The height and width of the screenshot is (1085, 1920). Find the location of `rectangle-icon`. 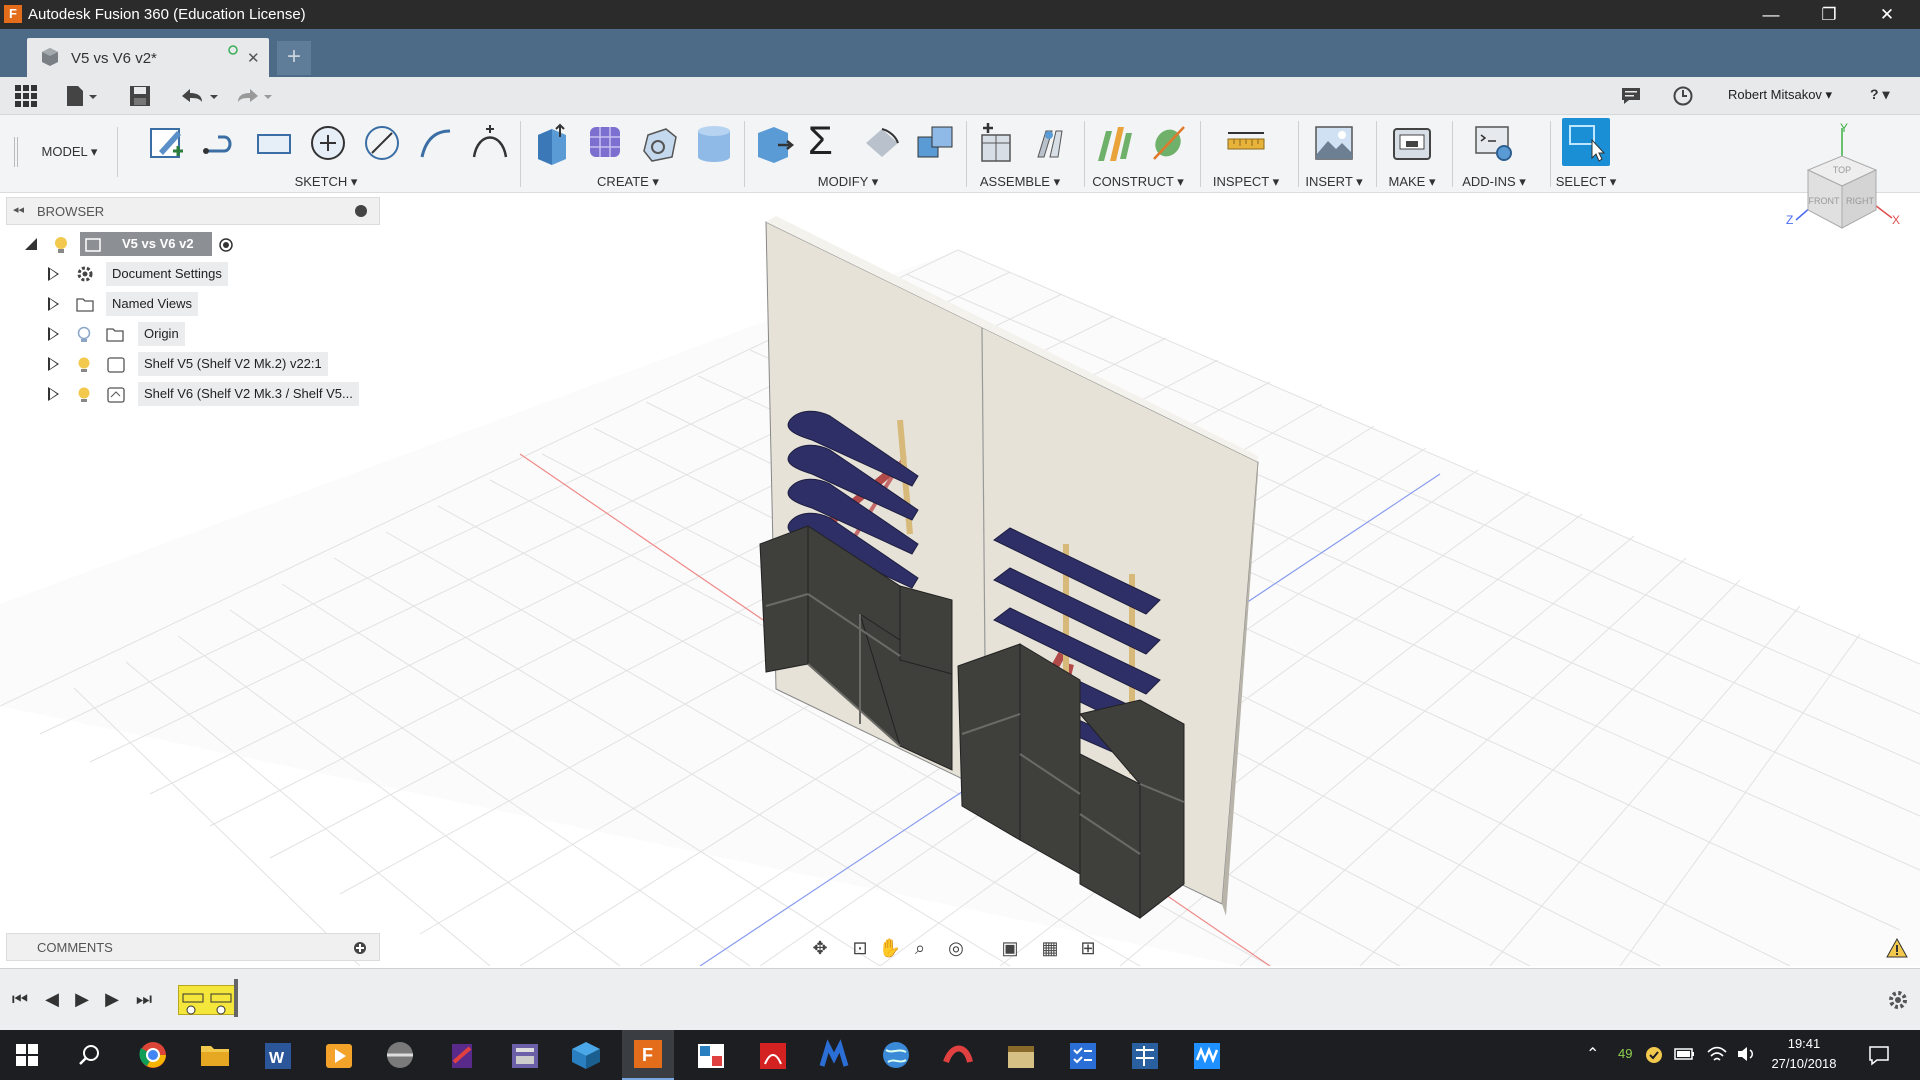

rectangle-icon is located at coordinates (274, 143).